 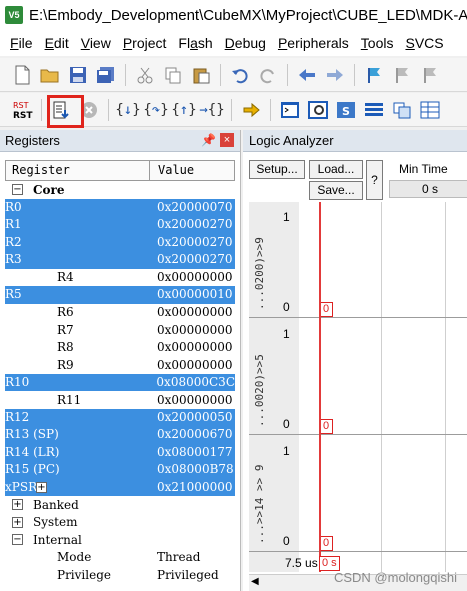 What do you see at coordinates (430, 110) in the screenshot?
I see `watch-window-icon` at bounding box center [430, 110].